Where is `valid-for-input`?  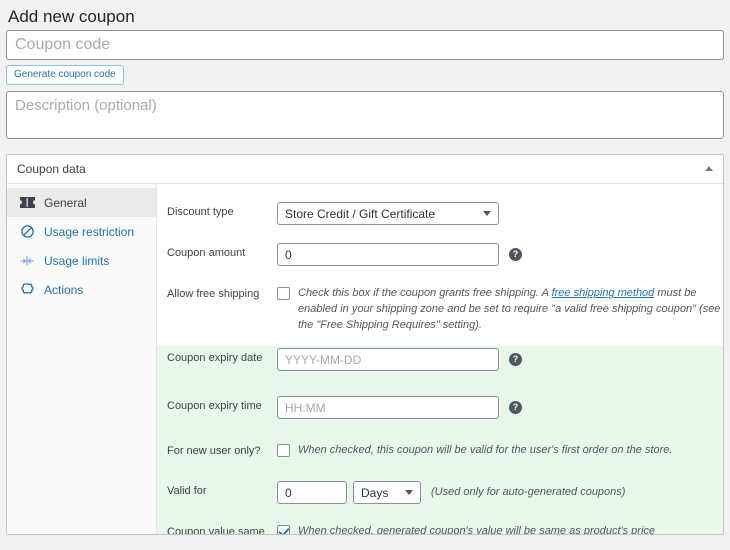
valid-for-input is located at coordinates (312, 492).